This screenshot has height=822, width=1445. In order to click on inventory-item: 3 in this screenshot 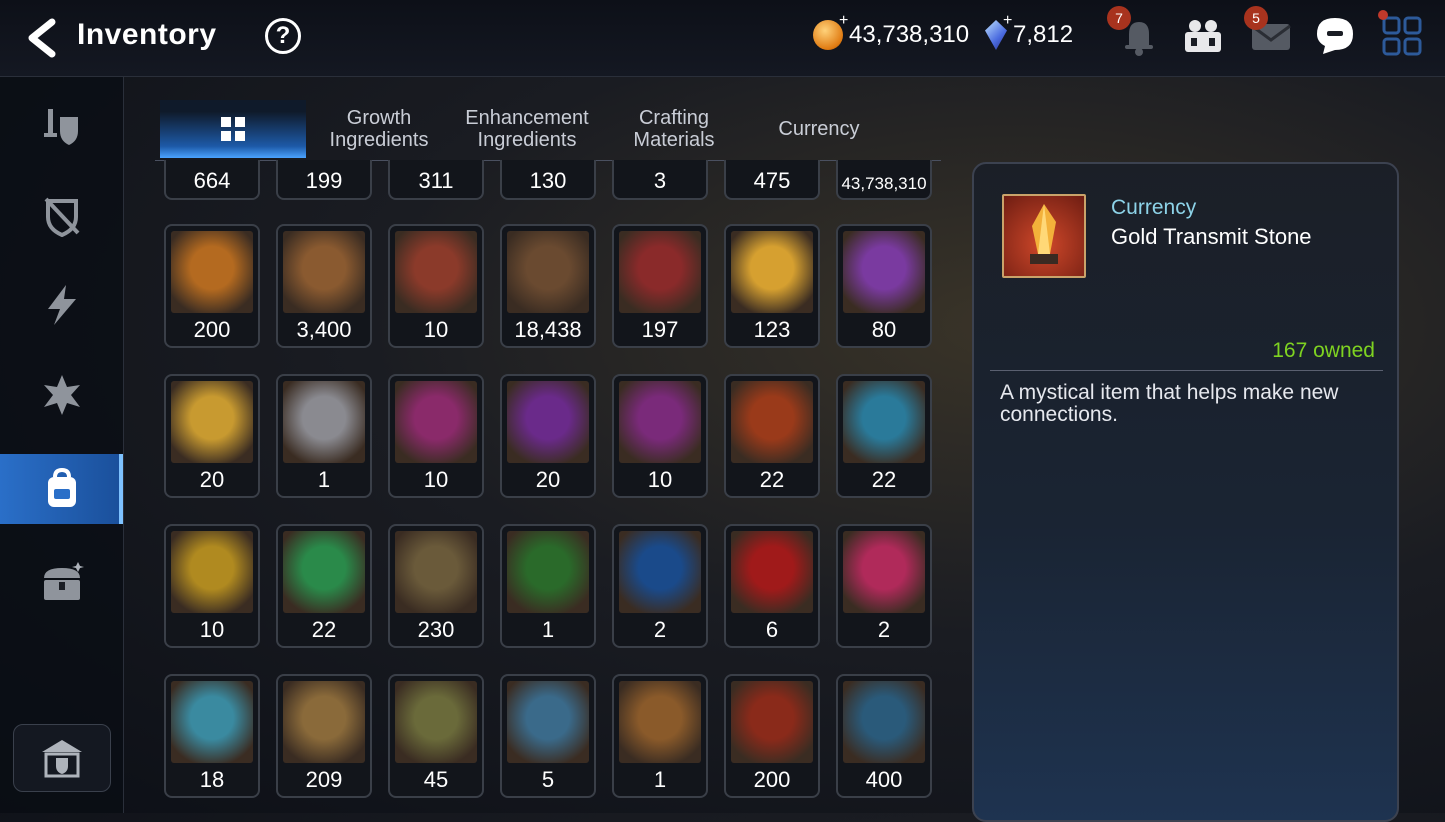, I will do `click(660, 180)`.